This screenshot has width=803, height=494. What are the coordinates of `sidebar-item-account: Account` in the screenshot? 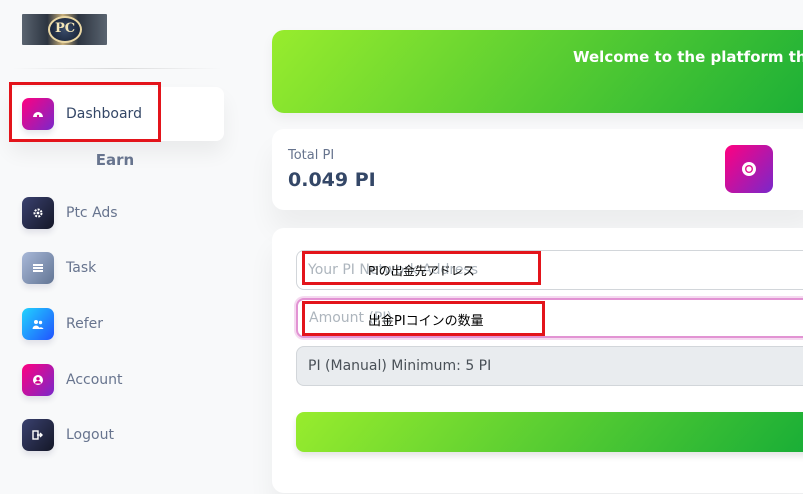 It's located at (72, 380).